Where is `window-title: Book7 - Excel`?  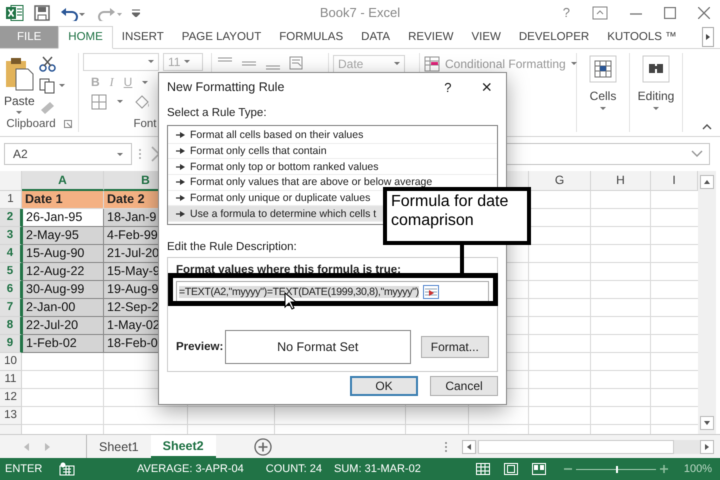 window-title: Book7 - Excel is located at coordinates (360, 12).